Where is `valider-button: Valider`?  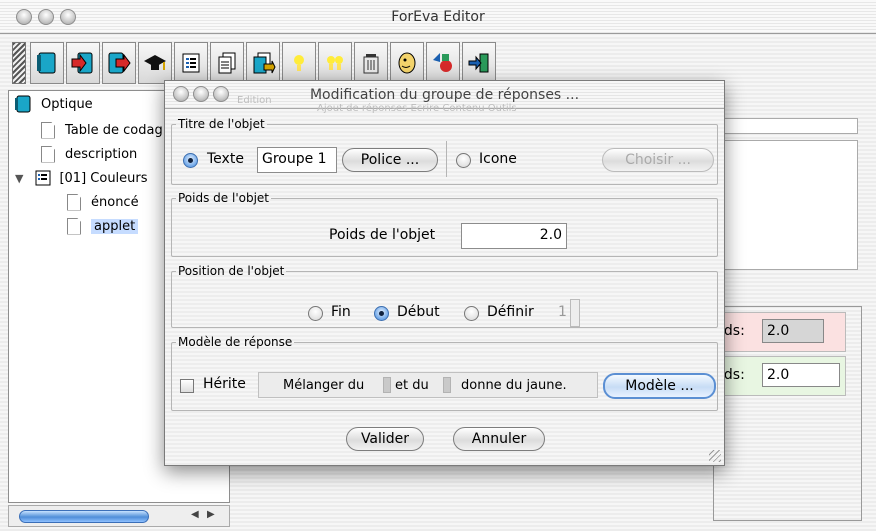
valider-button: Valider is located at coordinates (385, 439).